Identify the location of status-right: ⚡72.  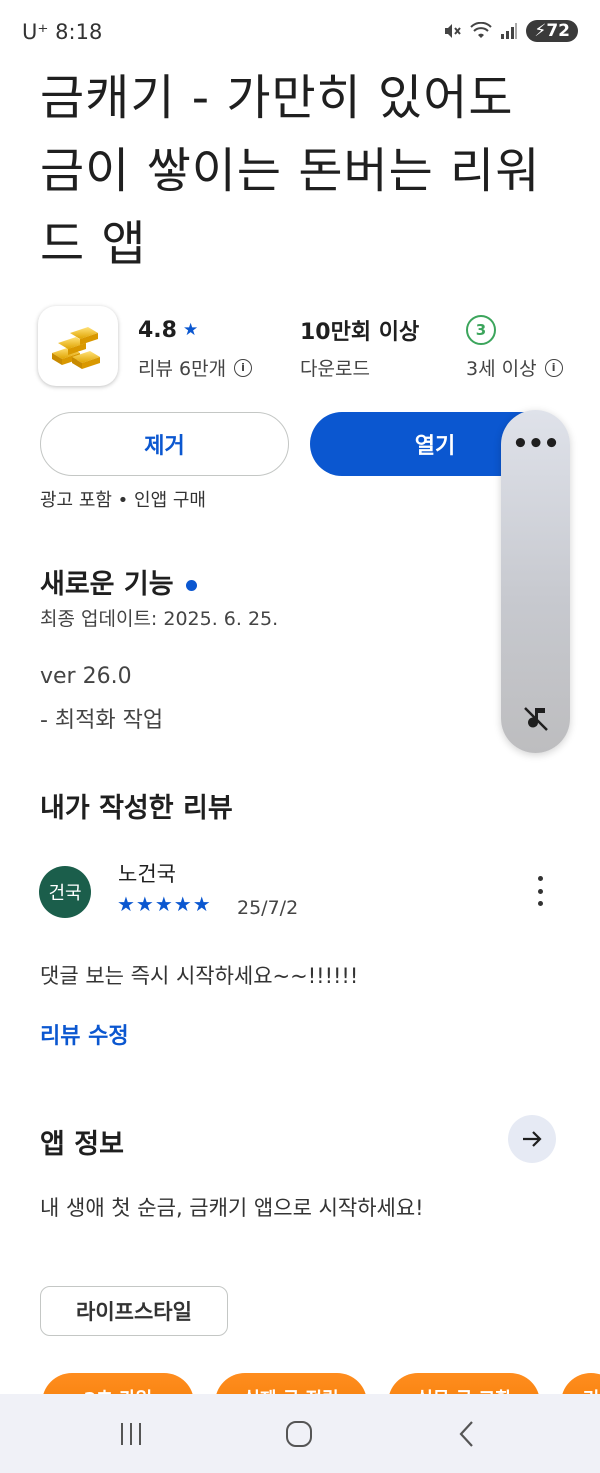
(510, 31).